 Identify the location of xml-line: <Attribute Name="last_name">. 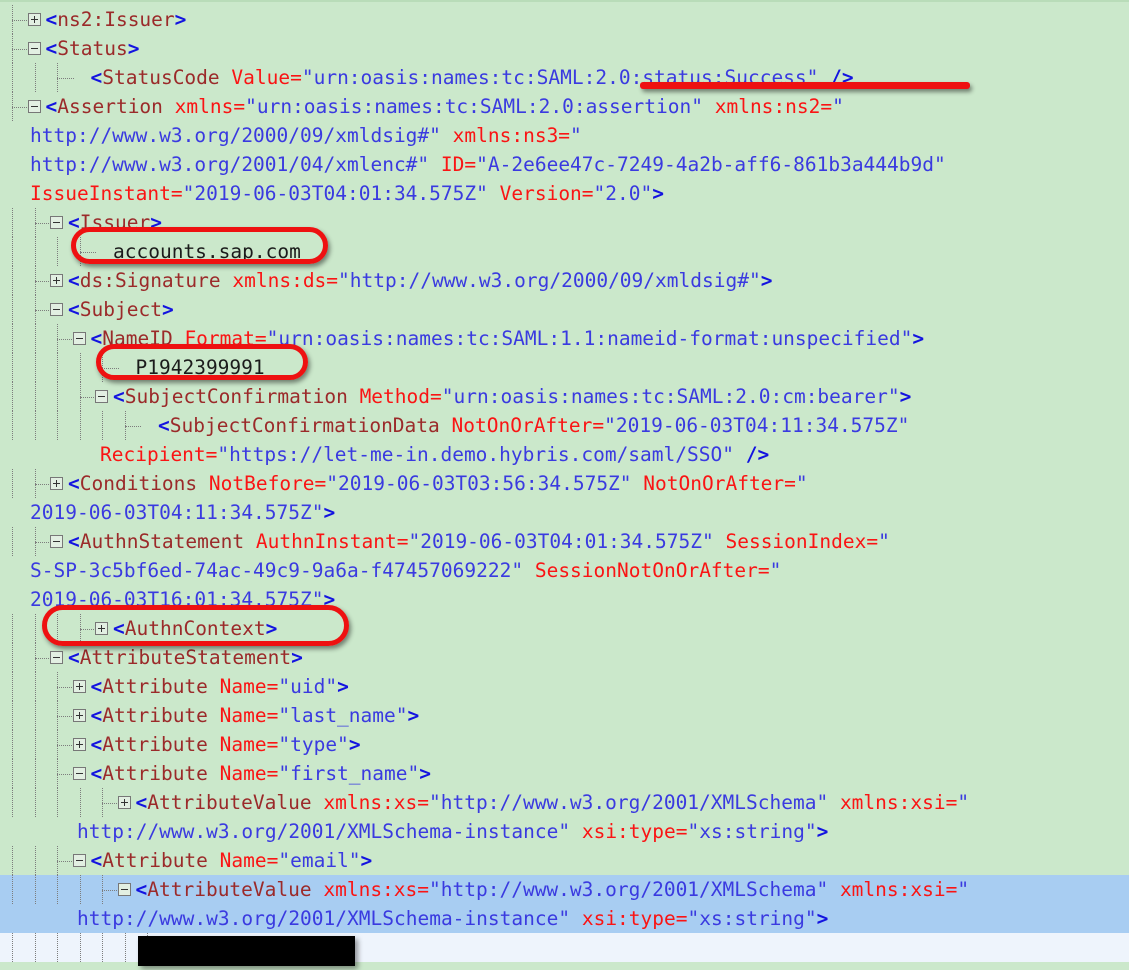
(564, 715).